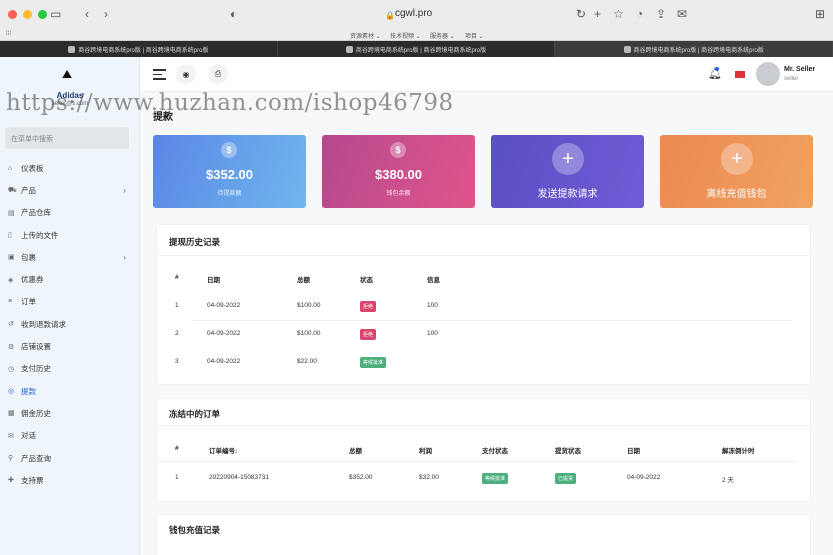 This screenshot has height=555, width=833. What do you see at coordinates (70, 279) in the screenshot?
I see `sidebar-item: ◈ 优惠券` at bounding box center [70, 279].